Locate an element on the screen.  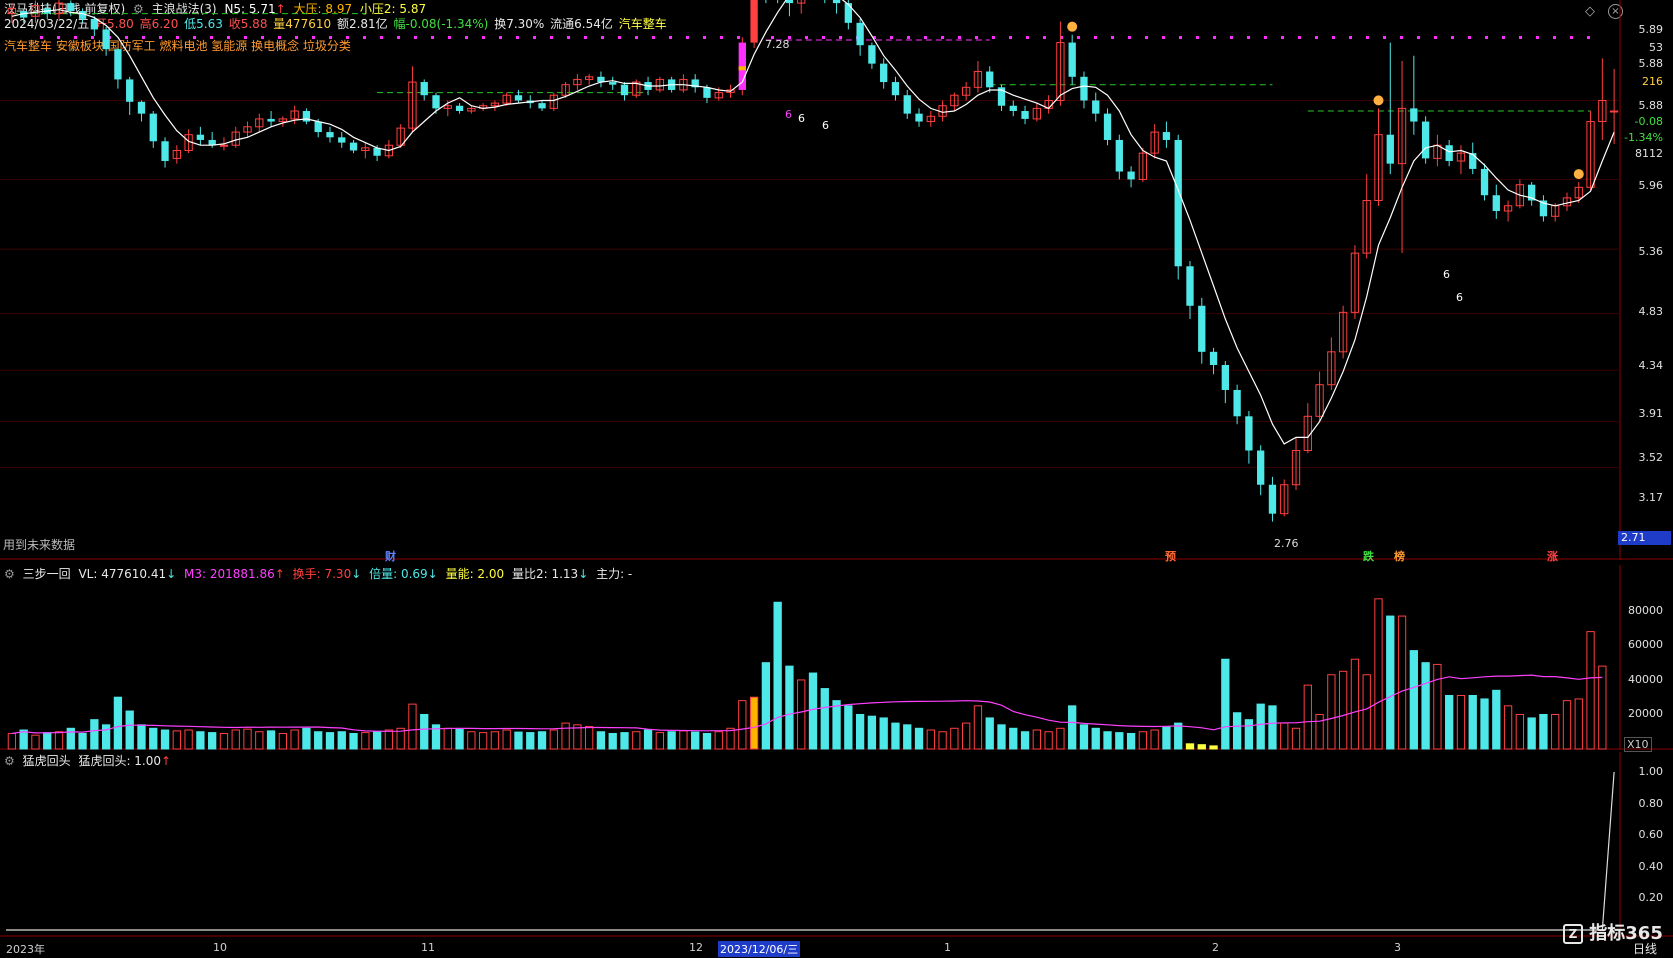
flame-icon is located at coordinates (1072, 26).